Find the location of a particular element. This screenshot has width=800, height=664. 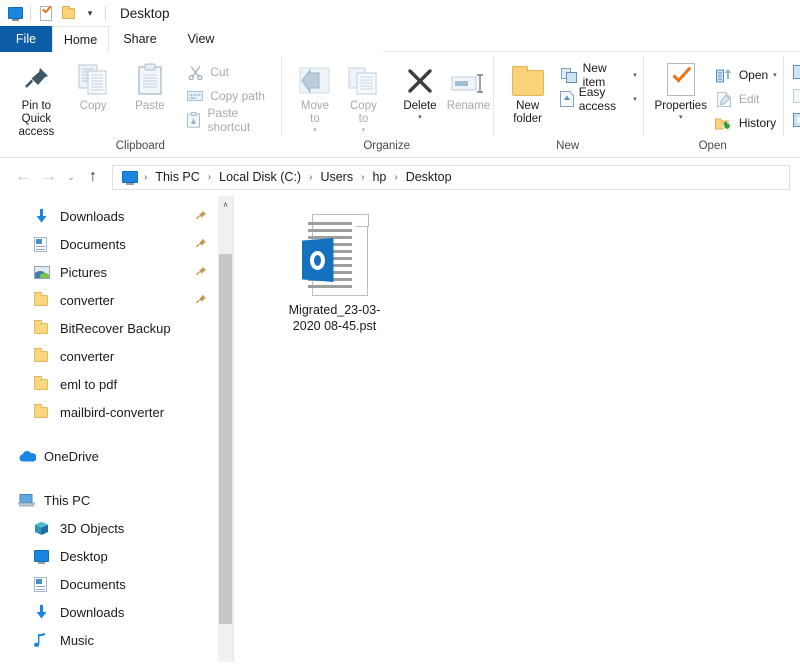

new-folder-button: New folder is located at coordinates (528, 93).